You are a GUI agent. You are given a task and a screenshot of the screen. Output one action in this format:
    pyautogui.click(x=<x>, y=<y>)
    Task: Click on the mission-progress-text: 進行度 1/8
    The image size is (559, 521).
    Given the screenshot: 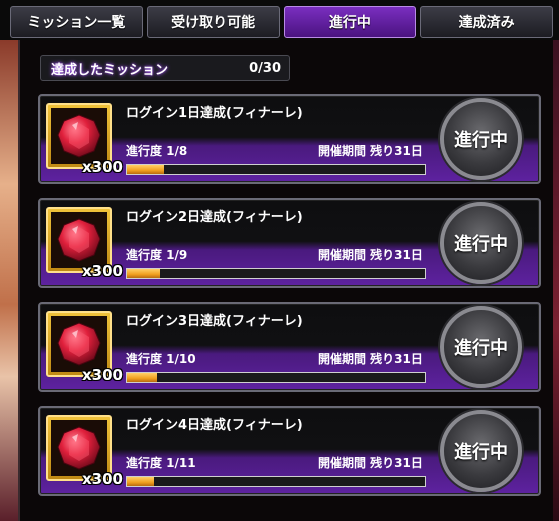 What is the action you would take?
    pyautogui.click(x=157, y=151)
    